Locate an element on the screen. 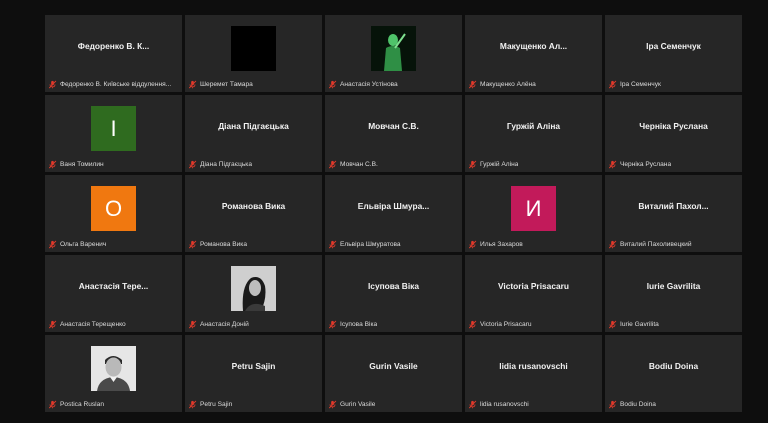  participant-tile: Гуржій Аліна Гуржій Аліна is located at coordinates (533, 133).